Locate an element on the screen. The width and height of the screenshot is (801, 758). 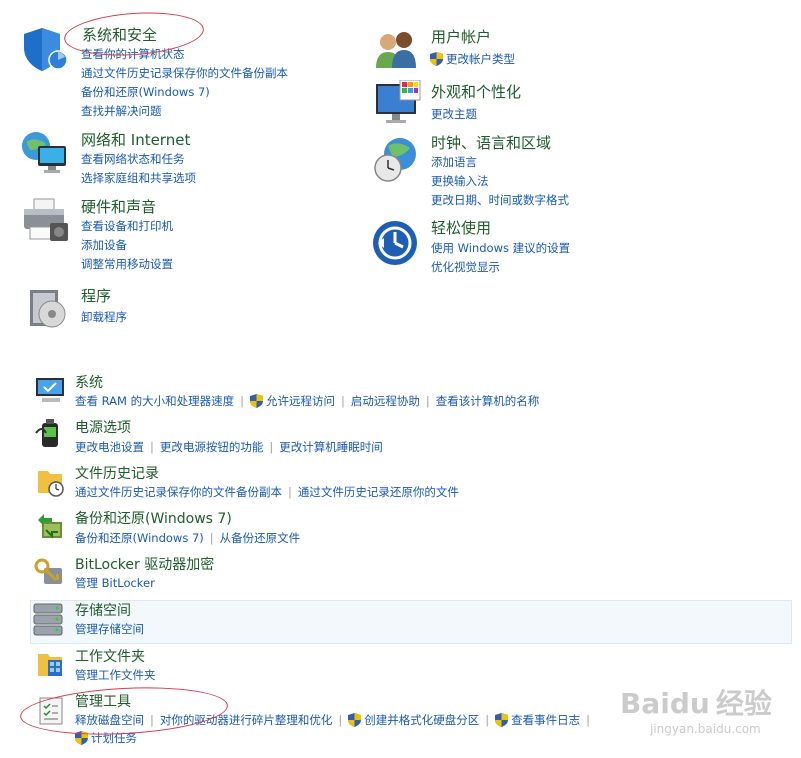
file-history-links-row: 通过文件历史记录保存你的文件备份副本 | 通过文件历史记录还原你的文件 is located at coordinates (267, 492).